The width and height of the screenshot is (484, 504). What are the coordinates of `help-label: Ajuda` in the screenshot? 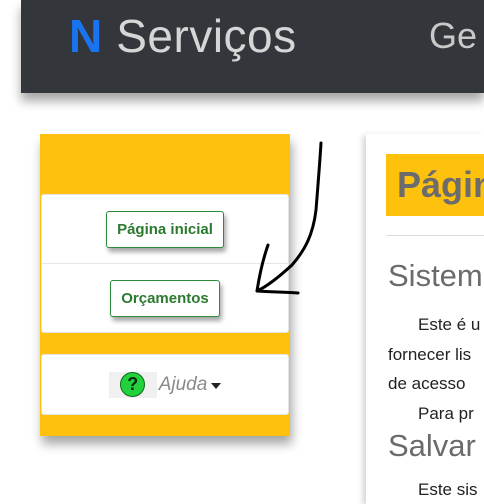 It's located at (183, 384).